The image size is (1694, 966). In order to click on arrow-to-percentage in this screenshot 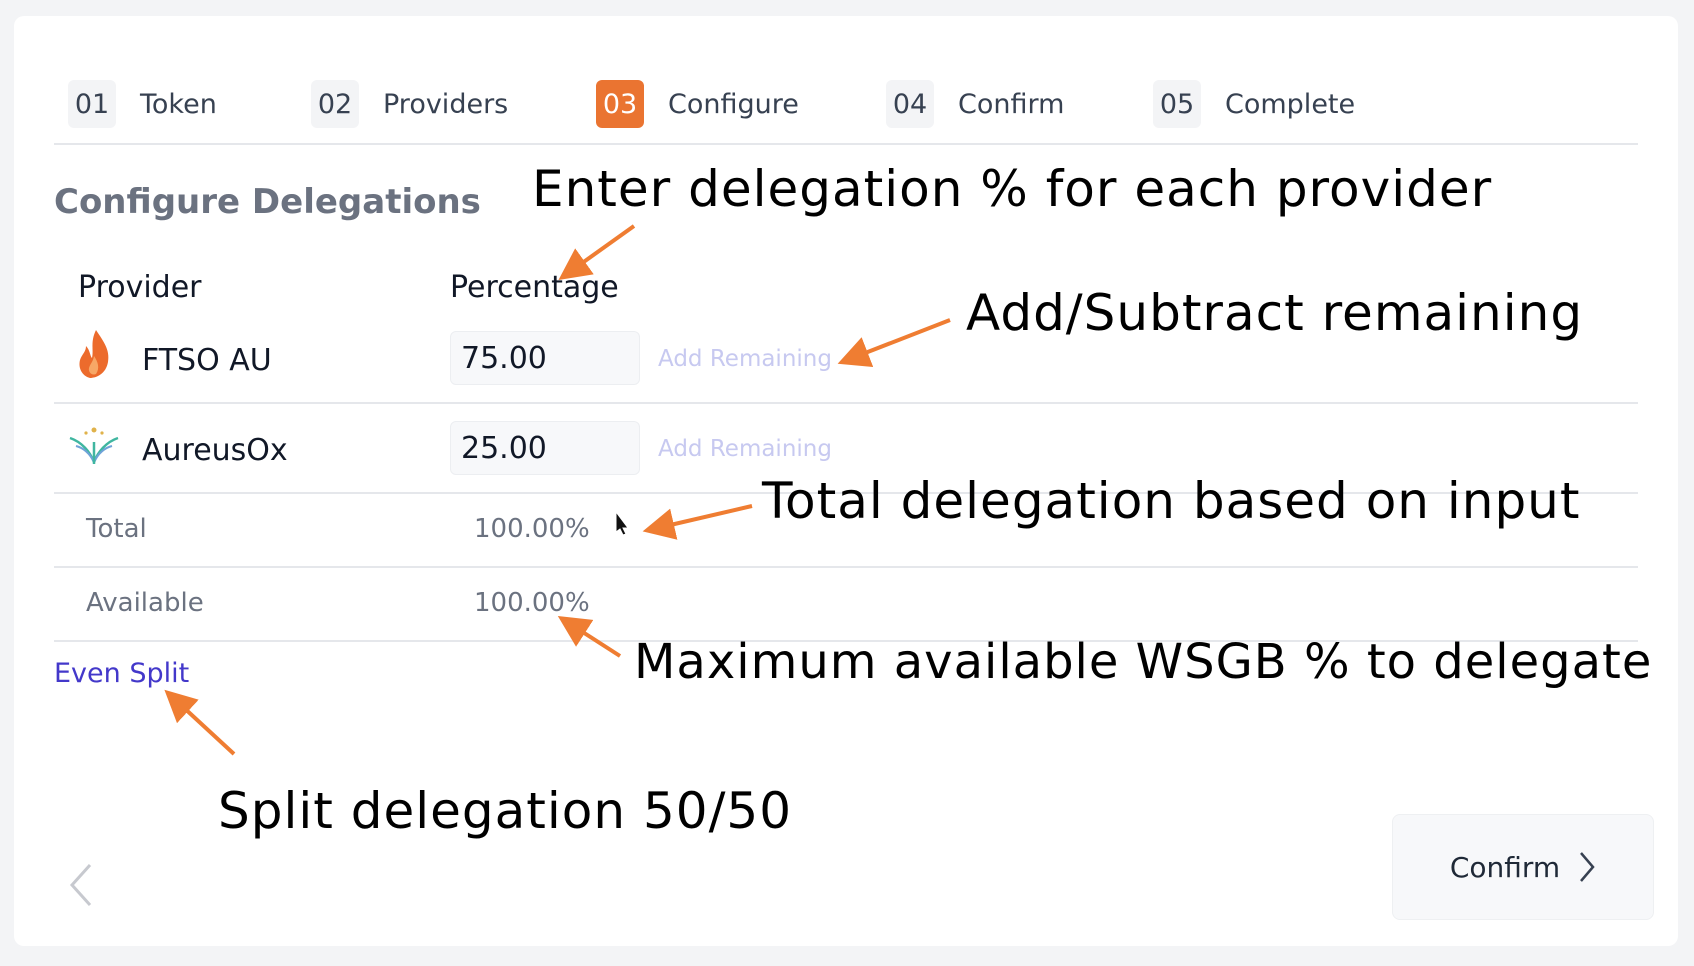, I will do `click(597, 252)`.